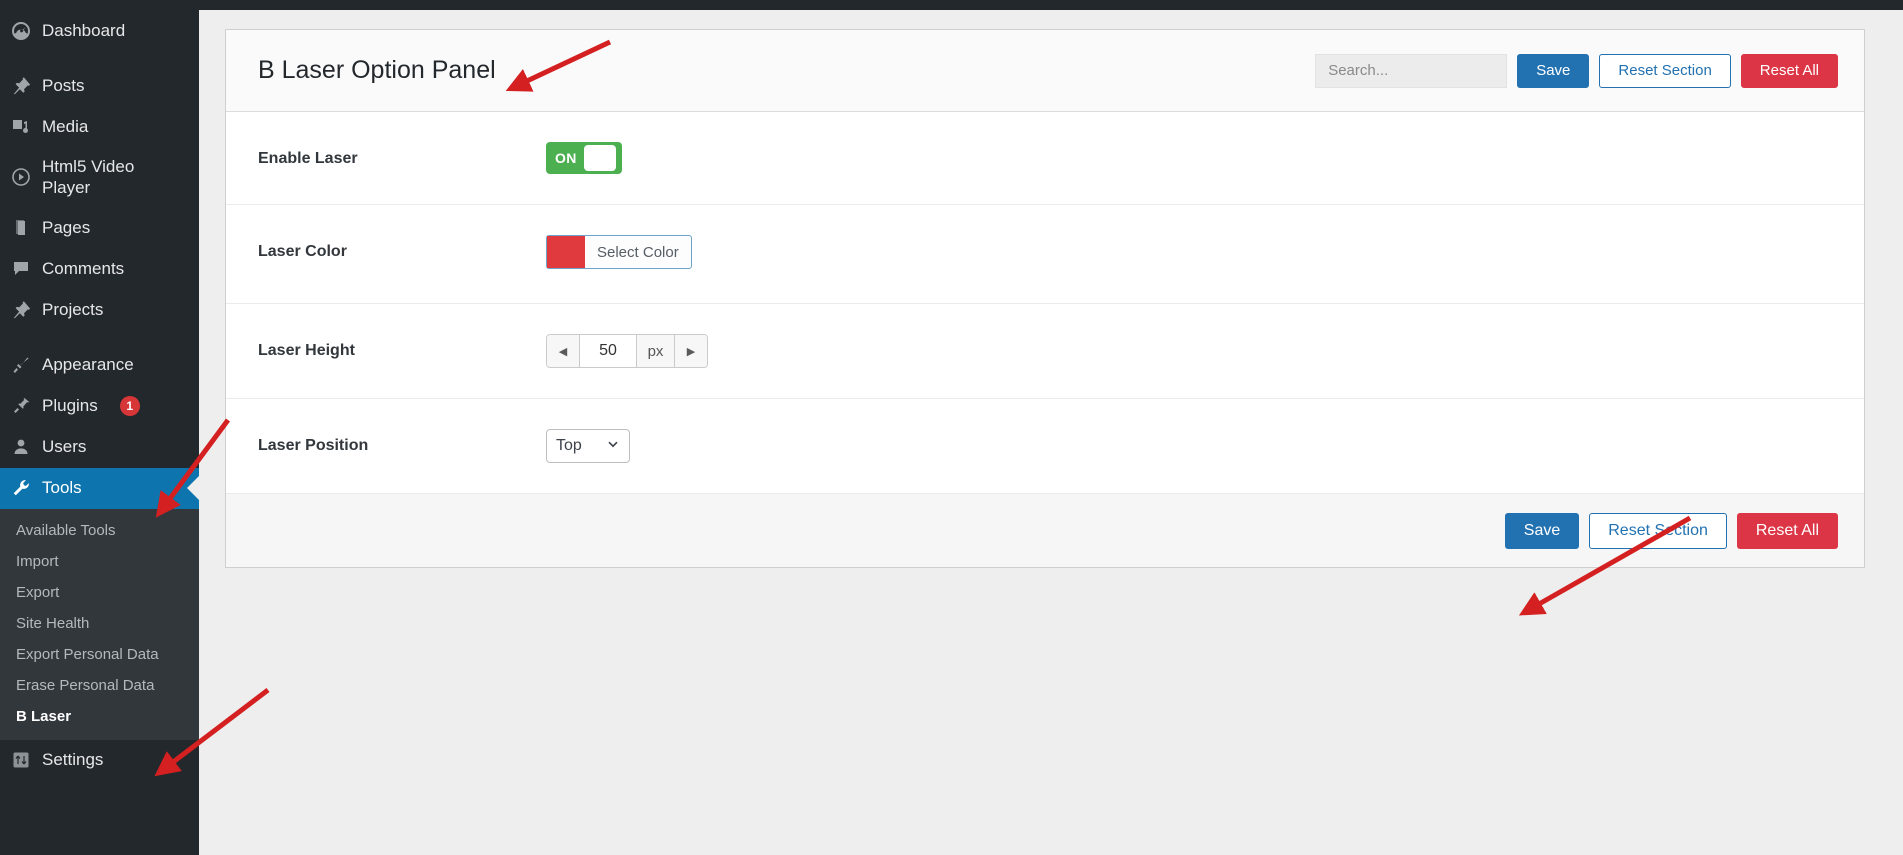  What do you see at coordinates (99, 561) in the screenshot?
I see `submenu-item-import: Import` at bounding box center [99, 561].